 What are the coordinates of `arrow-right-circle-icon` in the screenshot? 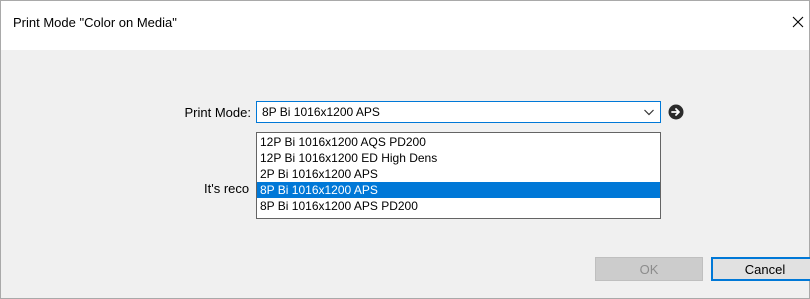 It's located at (676, 112).